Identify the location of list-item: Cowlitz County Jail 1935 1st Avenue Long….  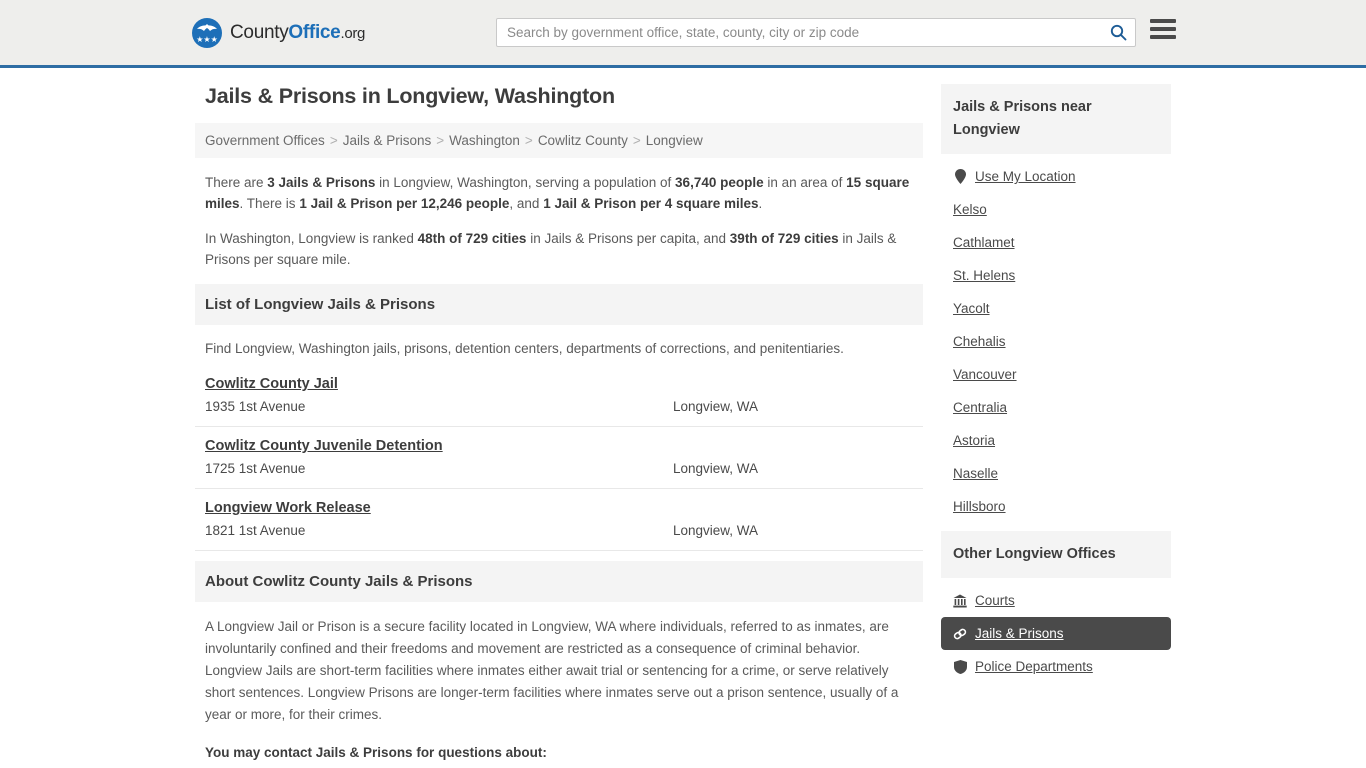
(559, 396).